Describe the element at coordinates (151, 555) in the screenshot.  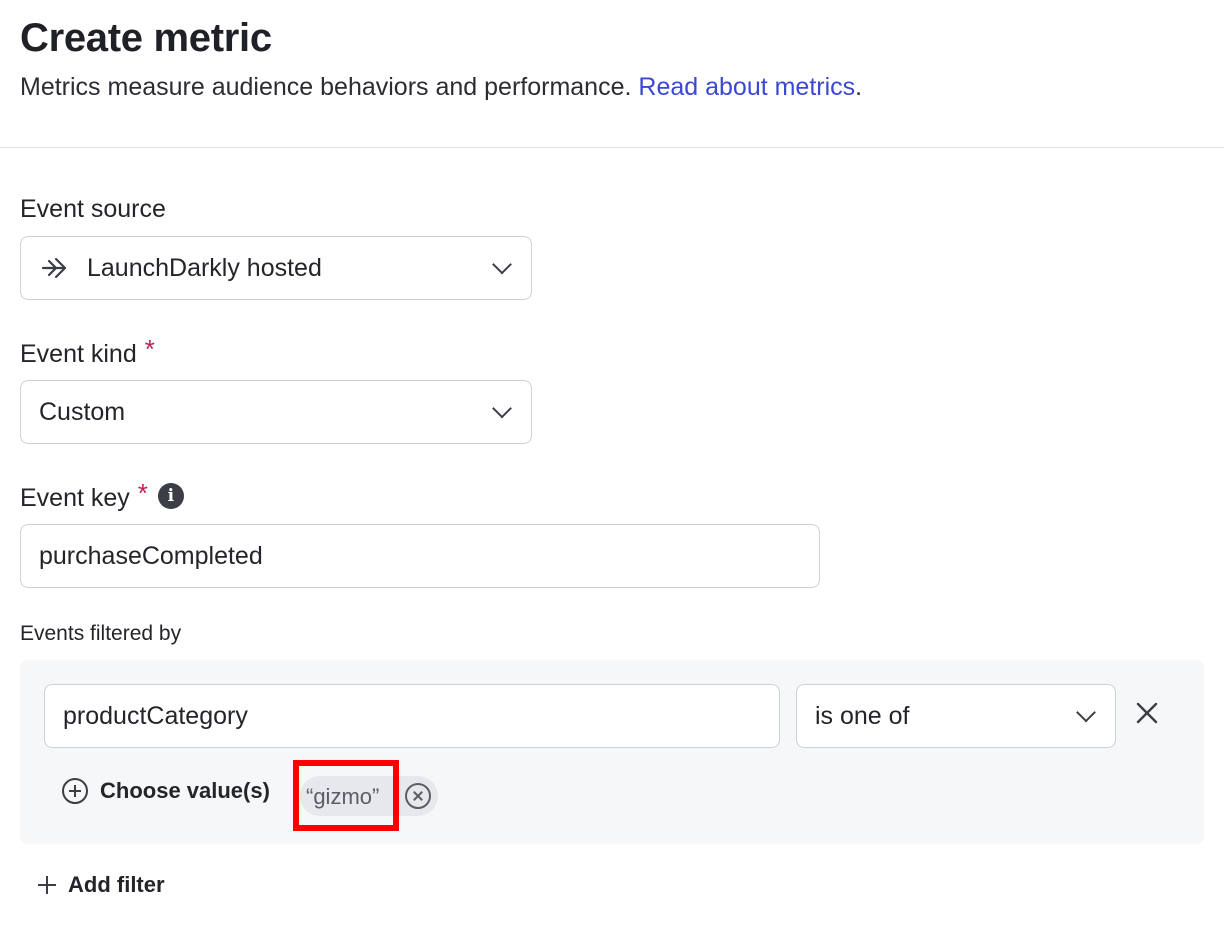
I see `event-key-value: purchaseCompleted` at that location.